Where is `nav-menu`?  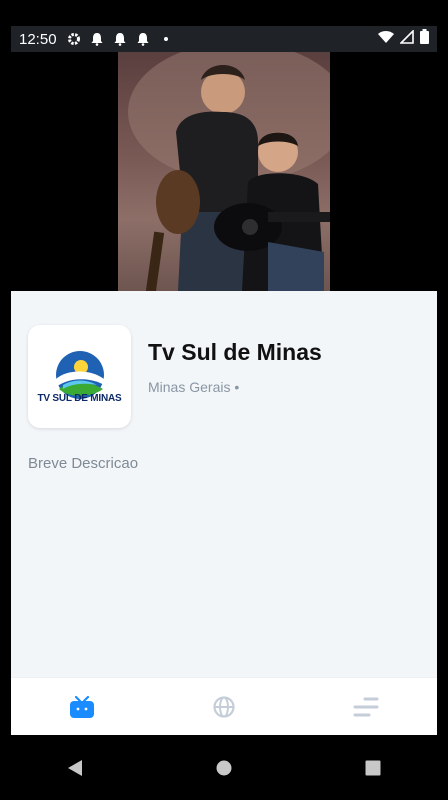 nav-menu is located at coordinates (366, 707).